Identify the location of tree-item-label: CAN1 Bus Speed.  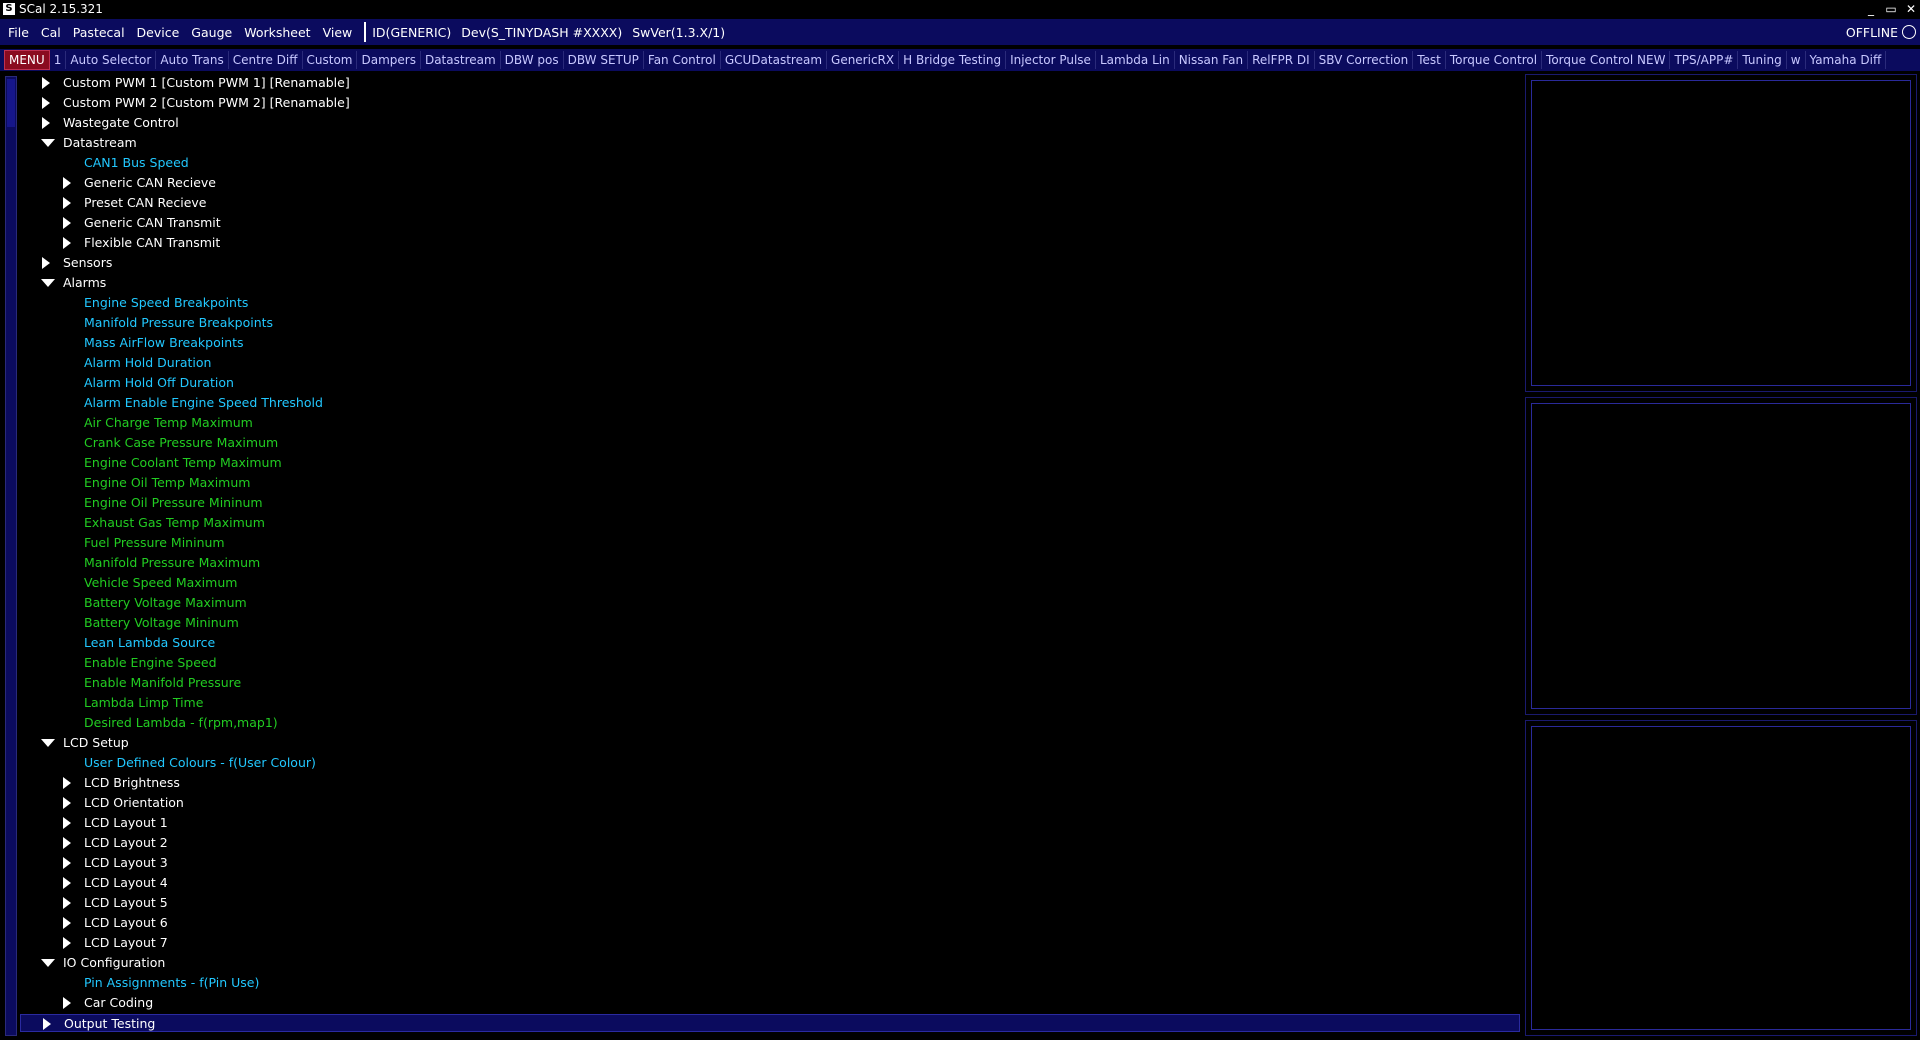
(136, 162).